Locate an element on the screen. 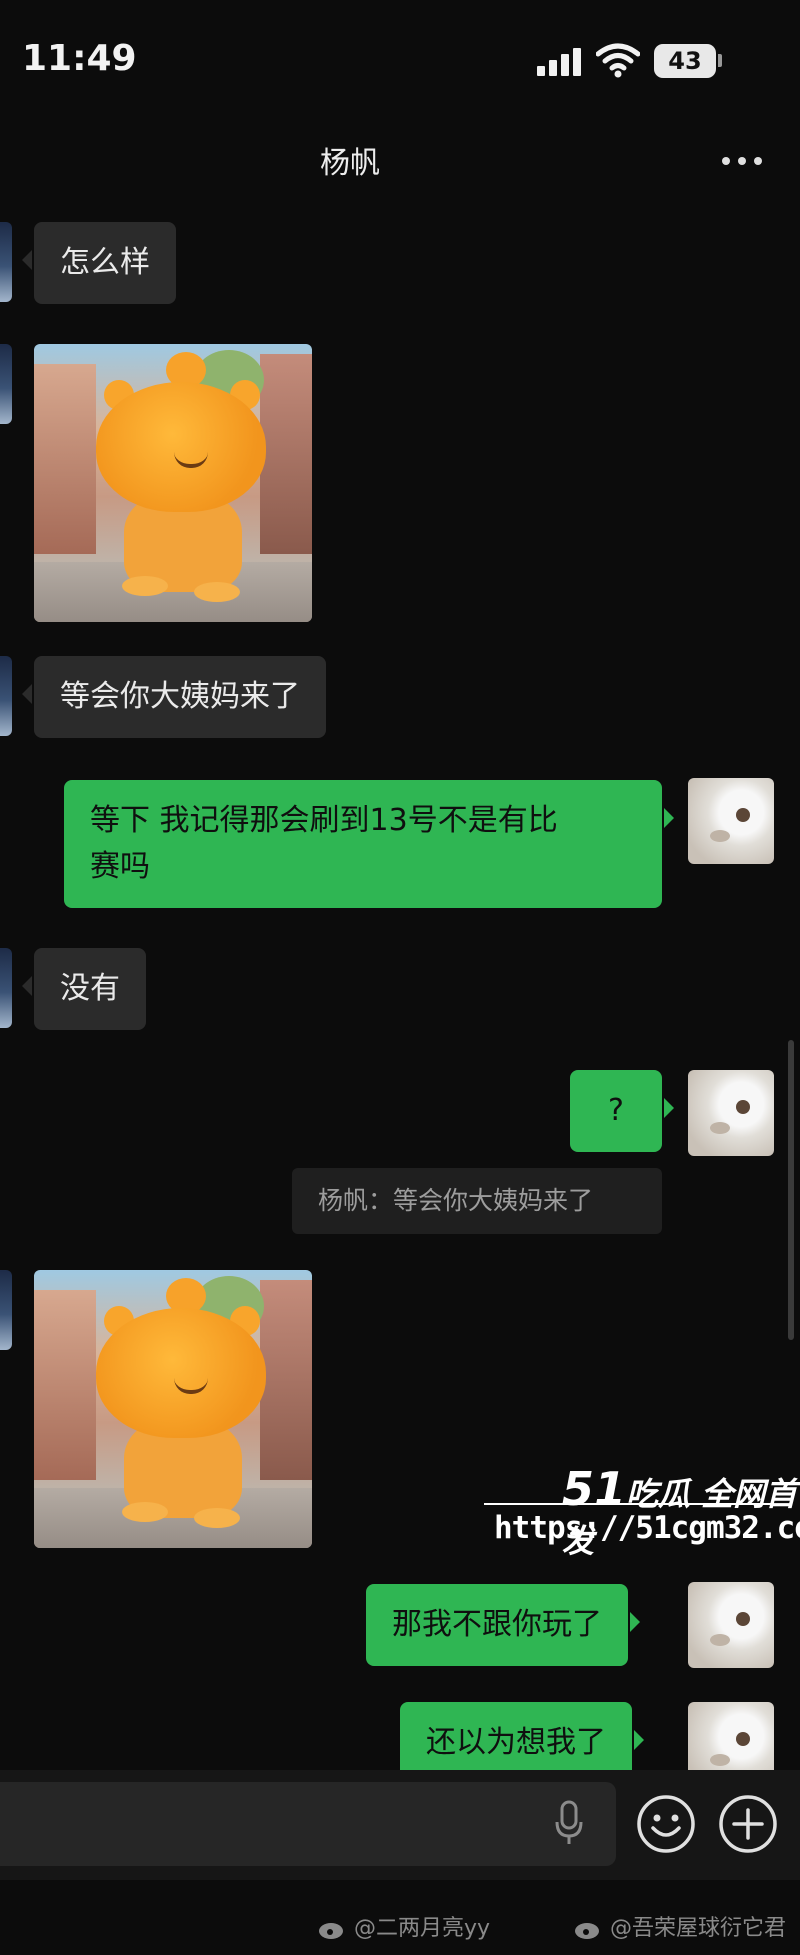 Image resolution: width=800 pixels, height=1955 pixels. outgoing-message: 那我不跟你玩了 is located at coordinates (503, 1625).